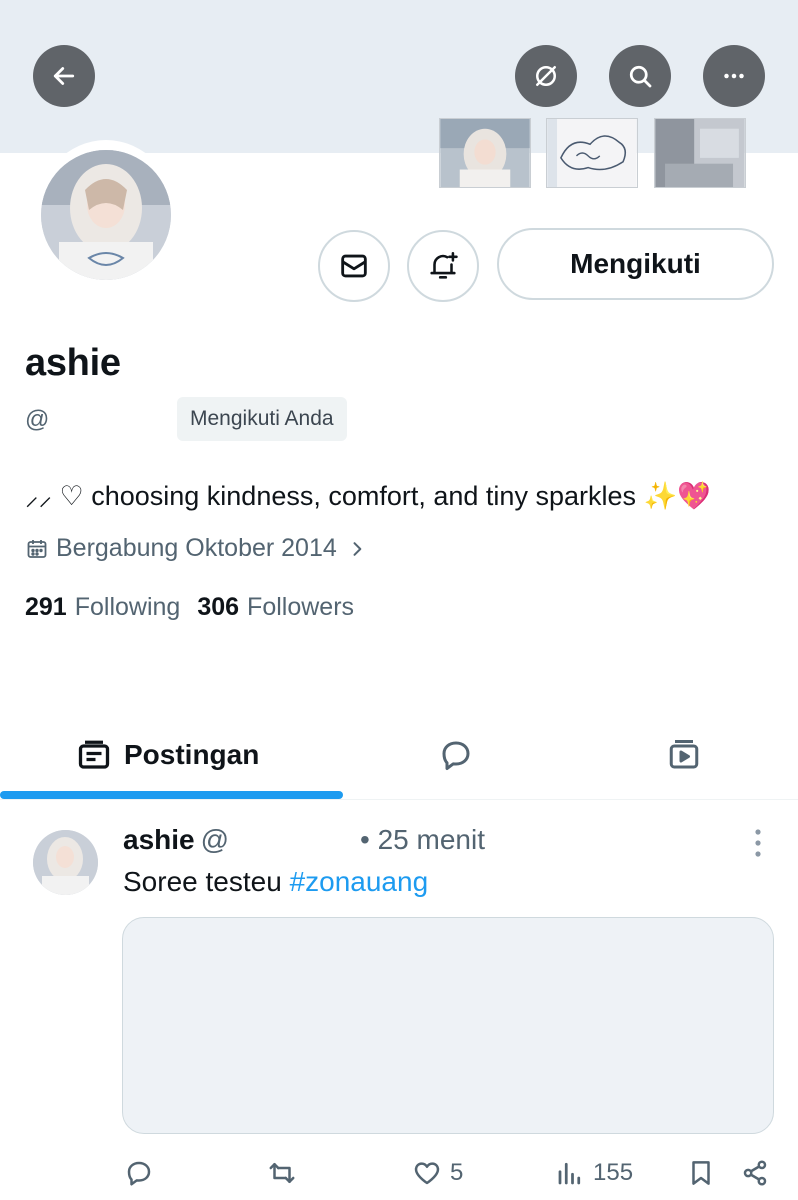 Image resolution: width=798 pixels, height=1200 pixels. I want to click on following-stat: 291 Following, so click(102, 607).